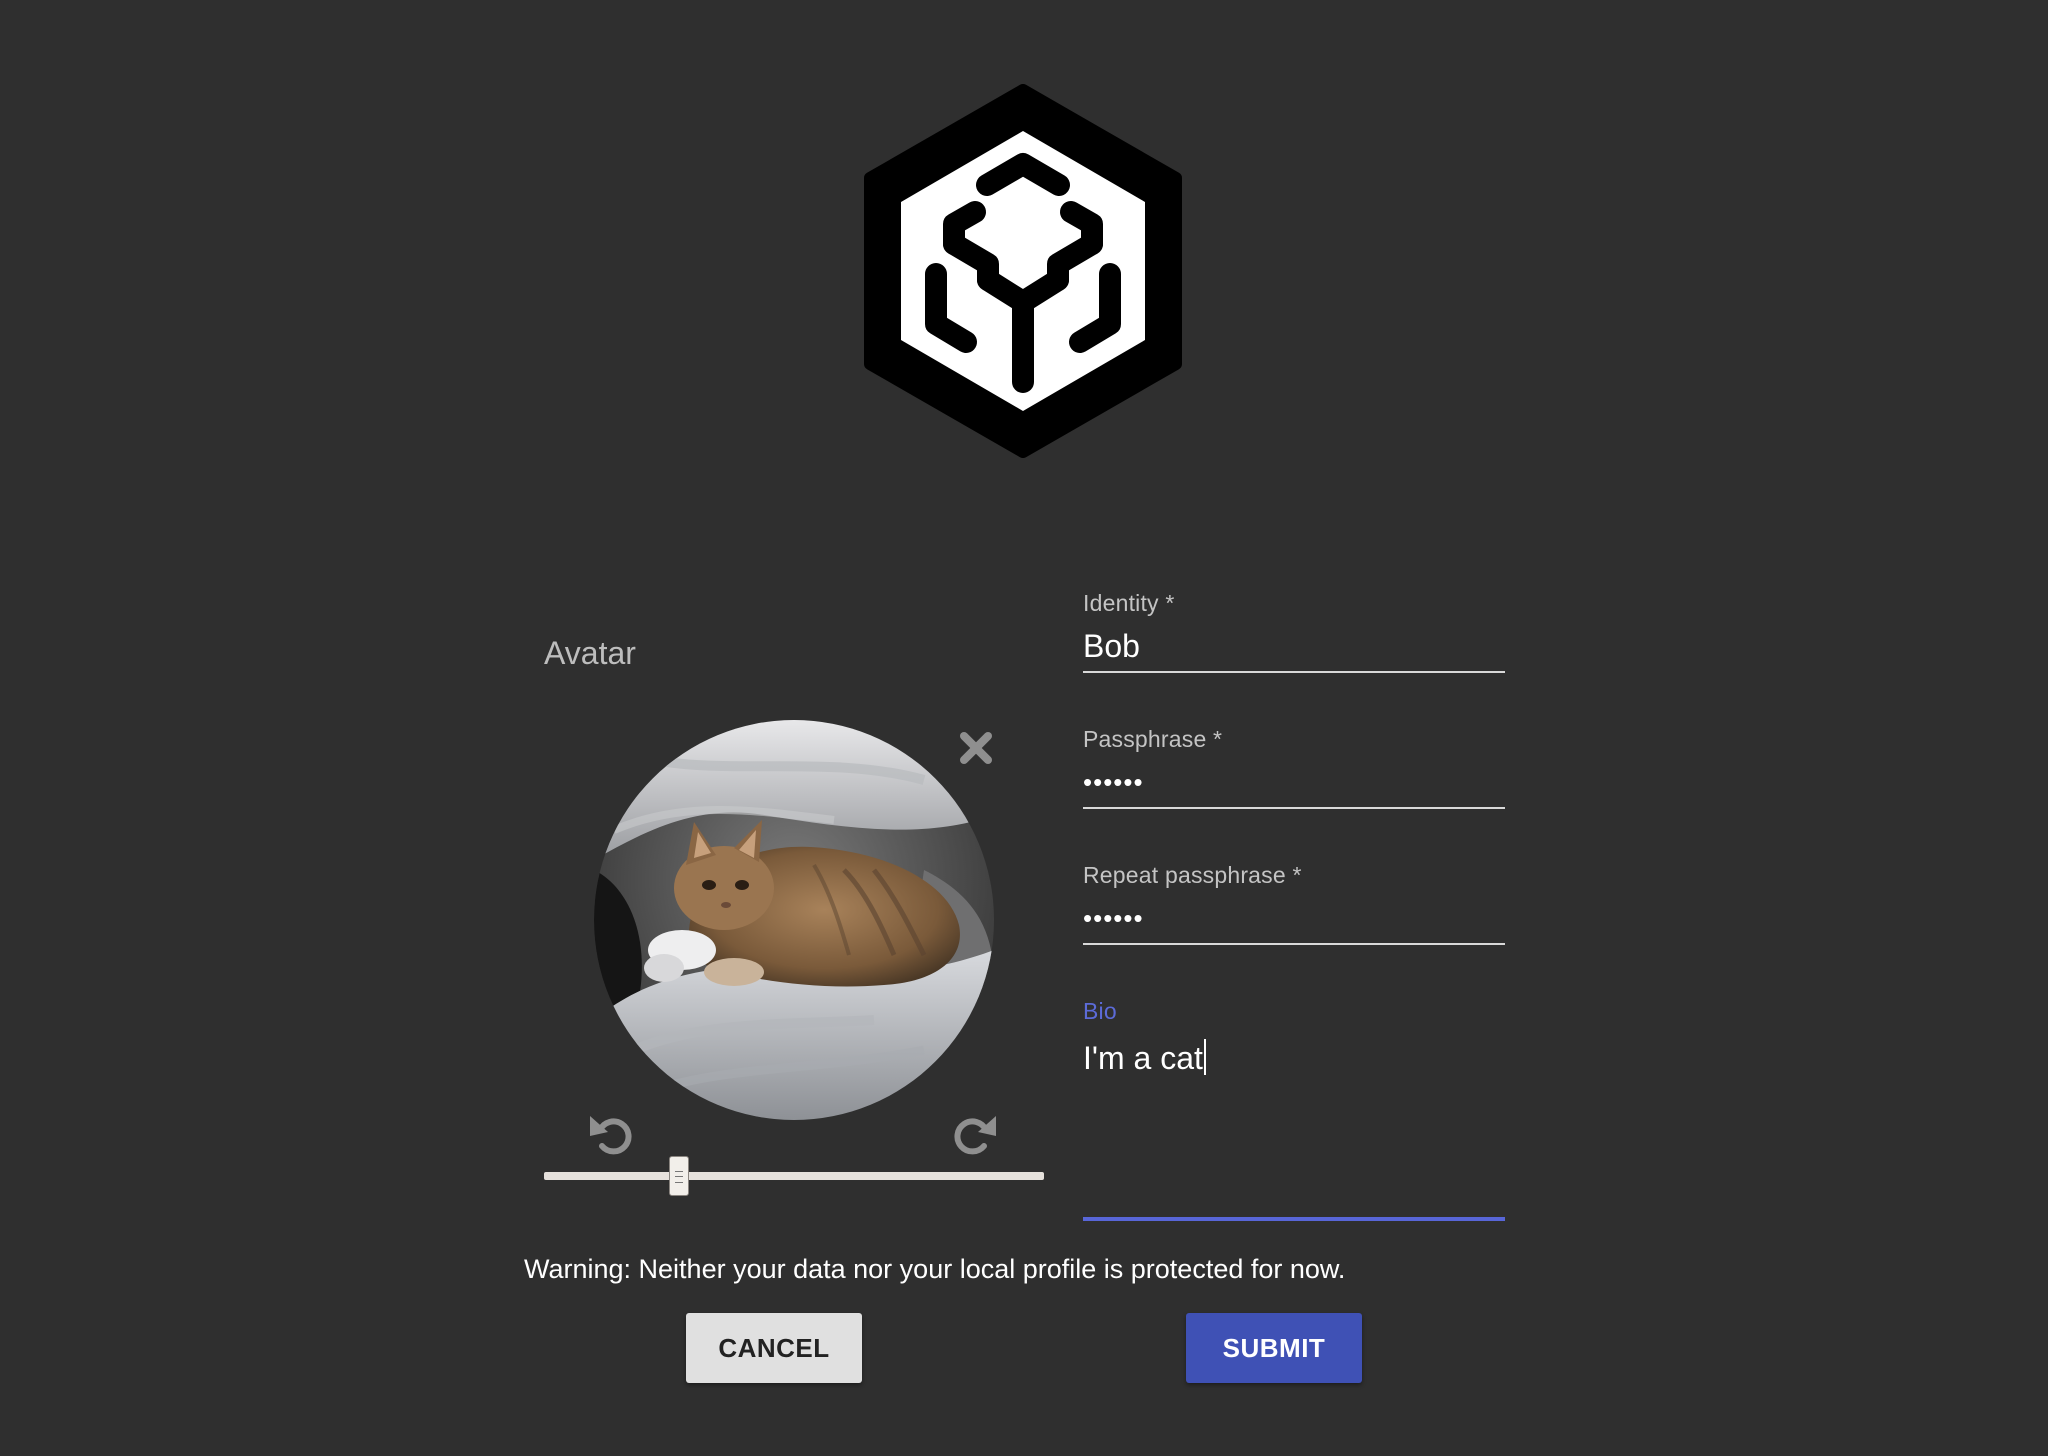  Describe the element at coordinates (1192, 875) in the screenshot. I see `repeat-passphrase-label: Repeat passphrase *` at that location.